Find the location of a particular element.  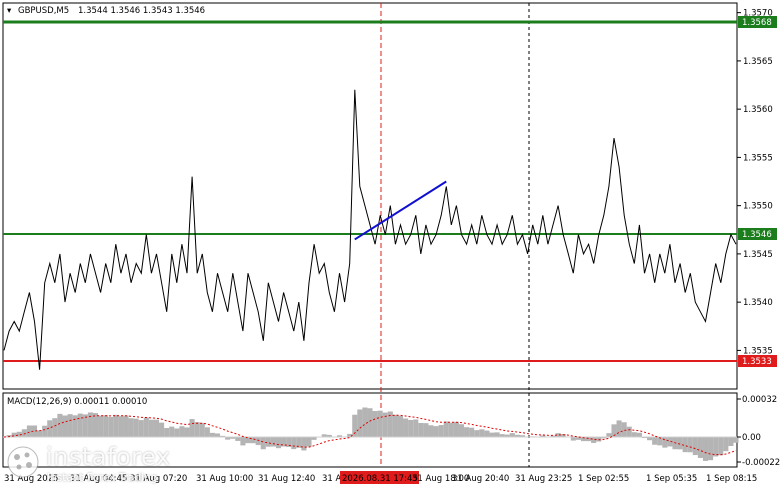

watermark: instaforex Instant Forex Trading is located at coordinates (101, 463).